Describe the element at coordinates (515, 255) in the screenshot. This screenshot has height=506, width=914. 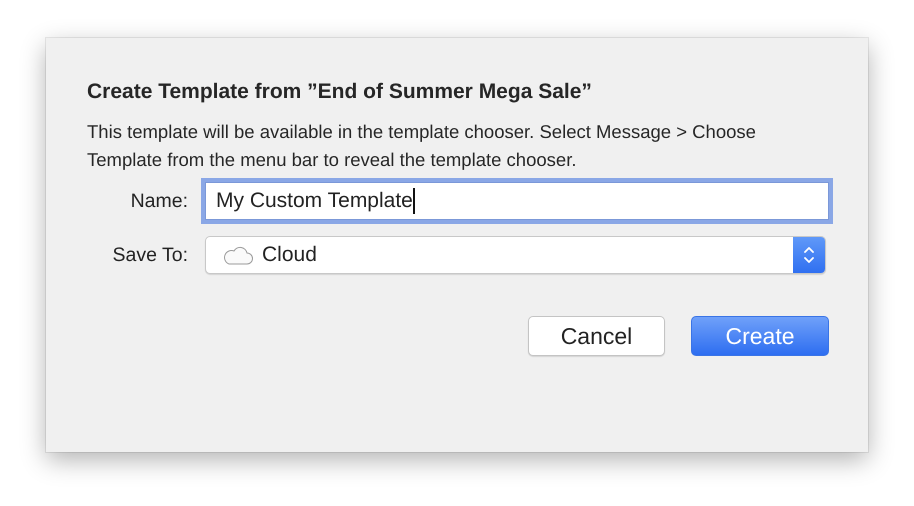
I see `save-location-popup: Cloud` at that location.